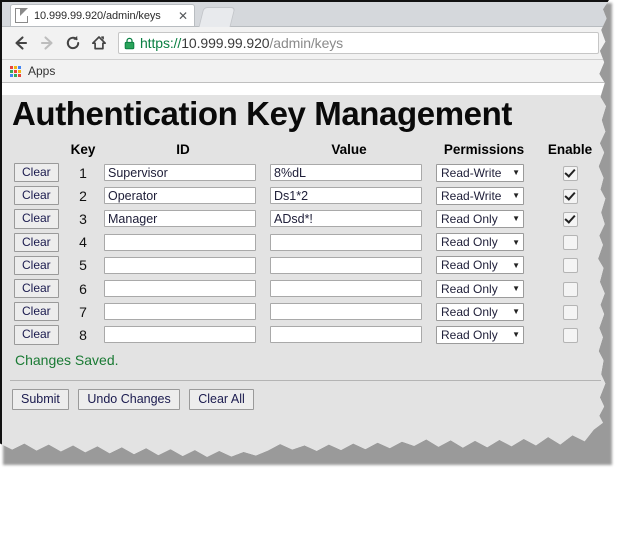  What do you see at coordinates (40, 399) in the screenshot?
I see `submit-button: Submit` at bounding box center [40, 399].